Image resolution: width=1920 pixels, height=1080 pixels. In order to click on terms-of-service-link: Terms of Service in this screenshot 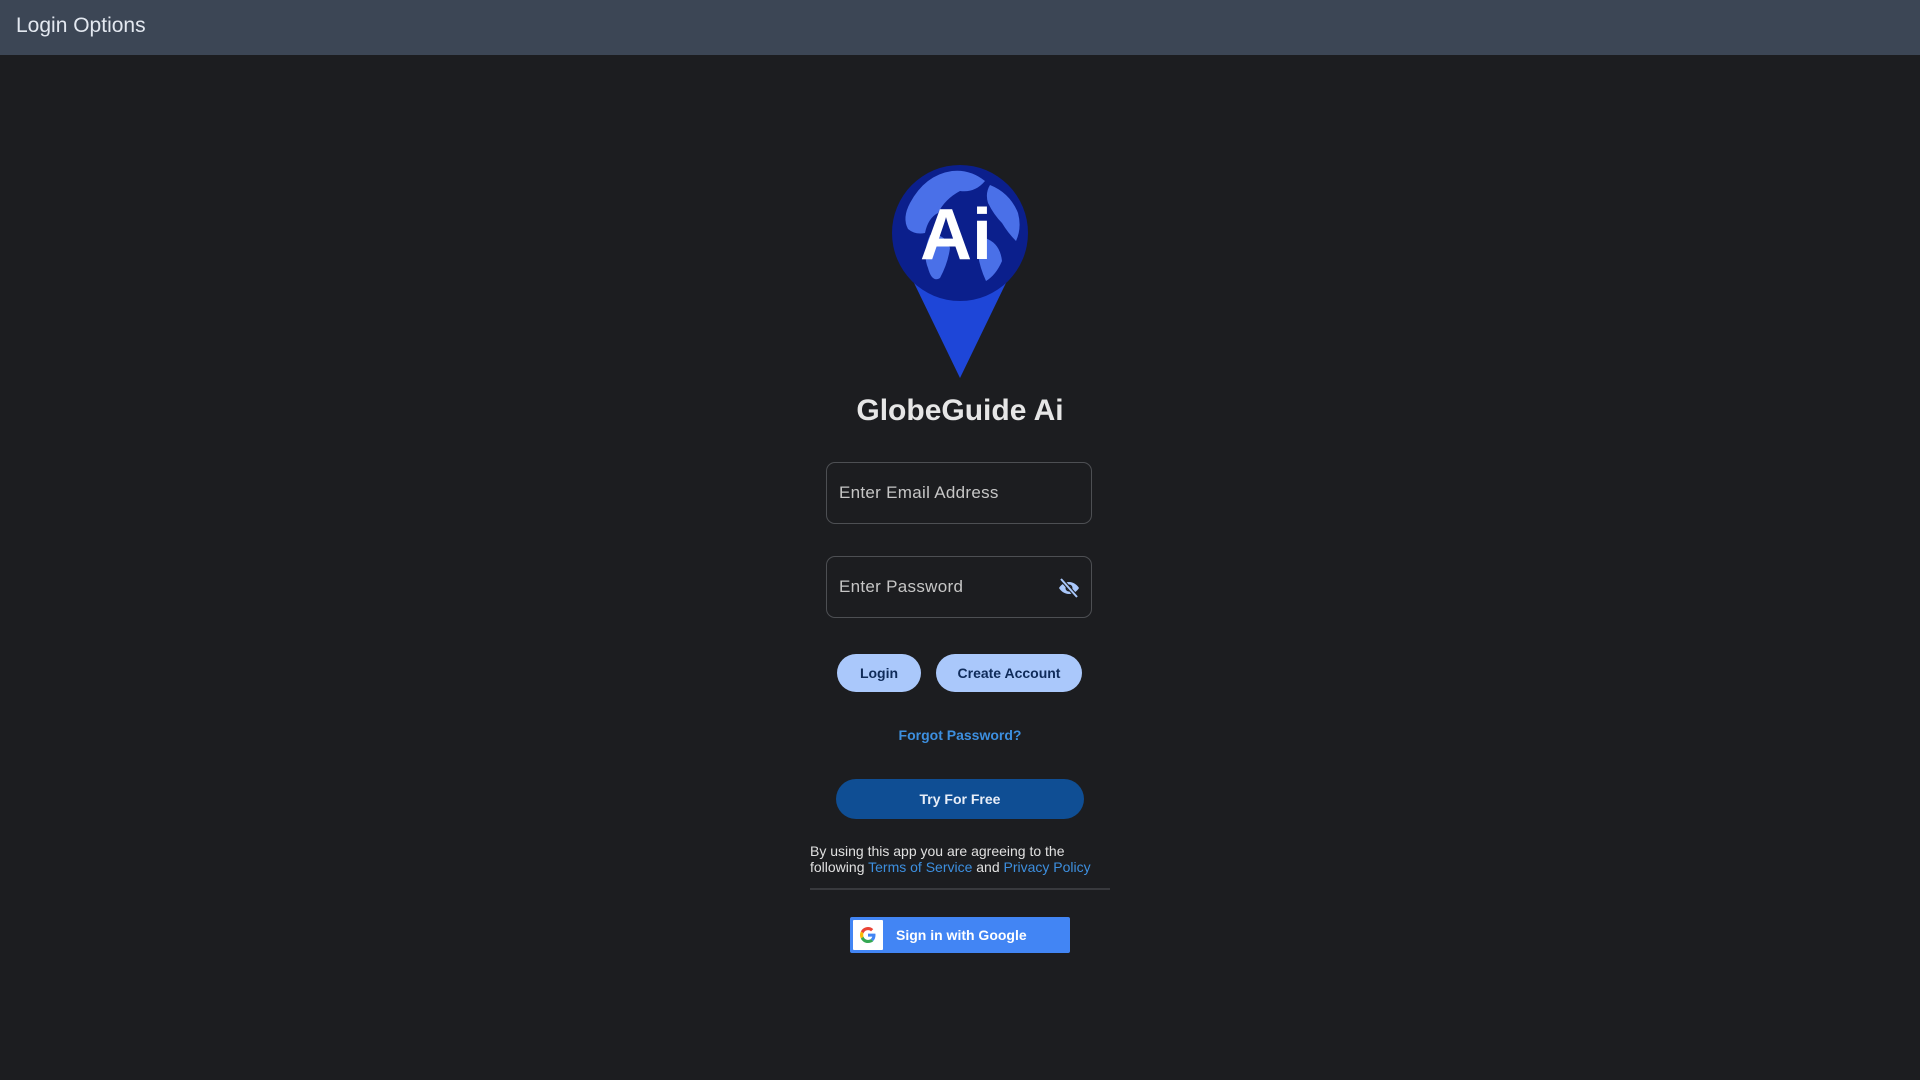, I will do `click(920, 867)`.